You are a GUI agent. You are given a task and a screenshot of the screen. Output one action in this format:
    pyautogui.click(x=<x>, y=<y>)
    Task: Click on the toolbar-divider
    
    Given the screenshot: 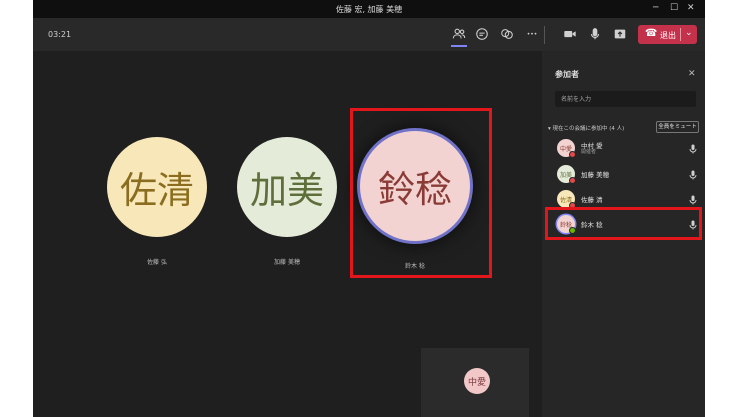 What is the action you would take?
    pyautogui.click(x=544, y=35)
    